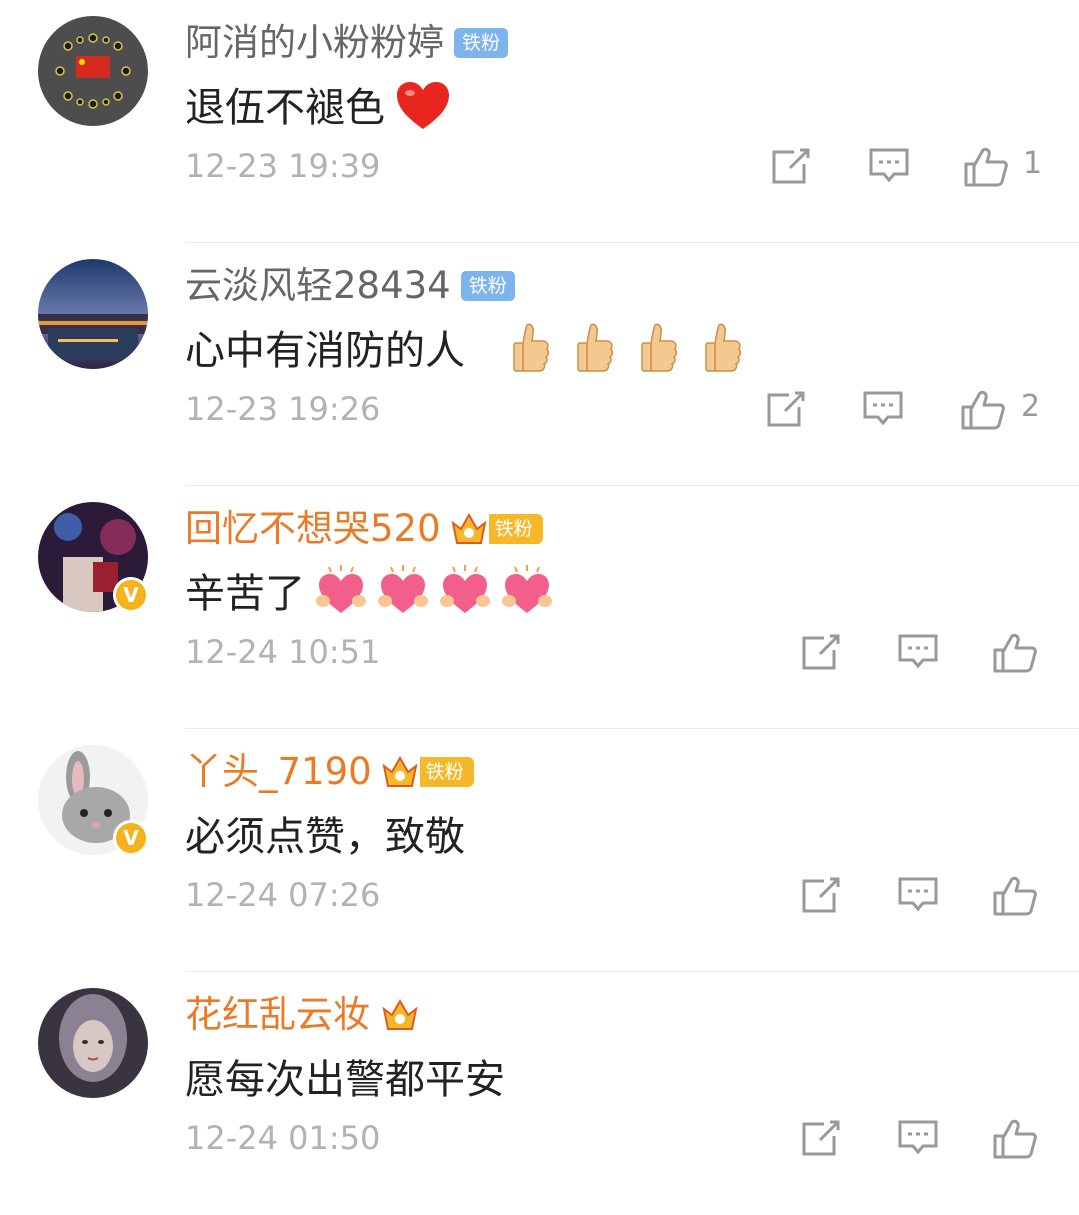 This screenshot has width=1079, height=1215. Describe the element at coordinates (615, 1138) in the screenshot. I see `meta-row: 12-24 01:50` at that location.